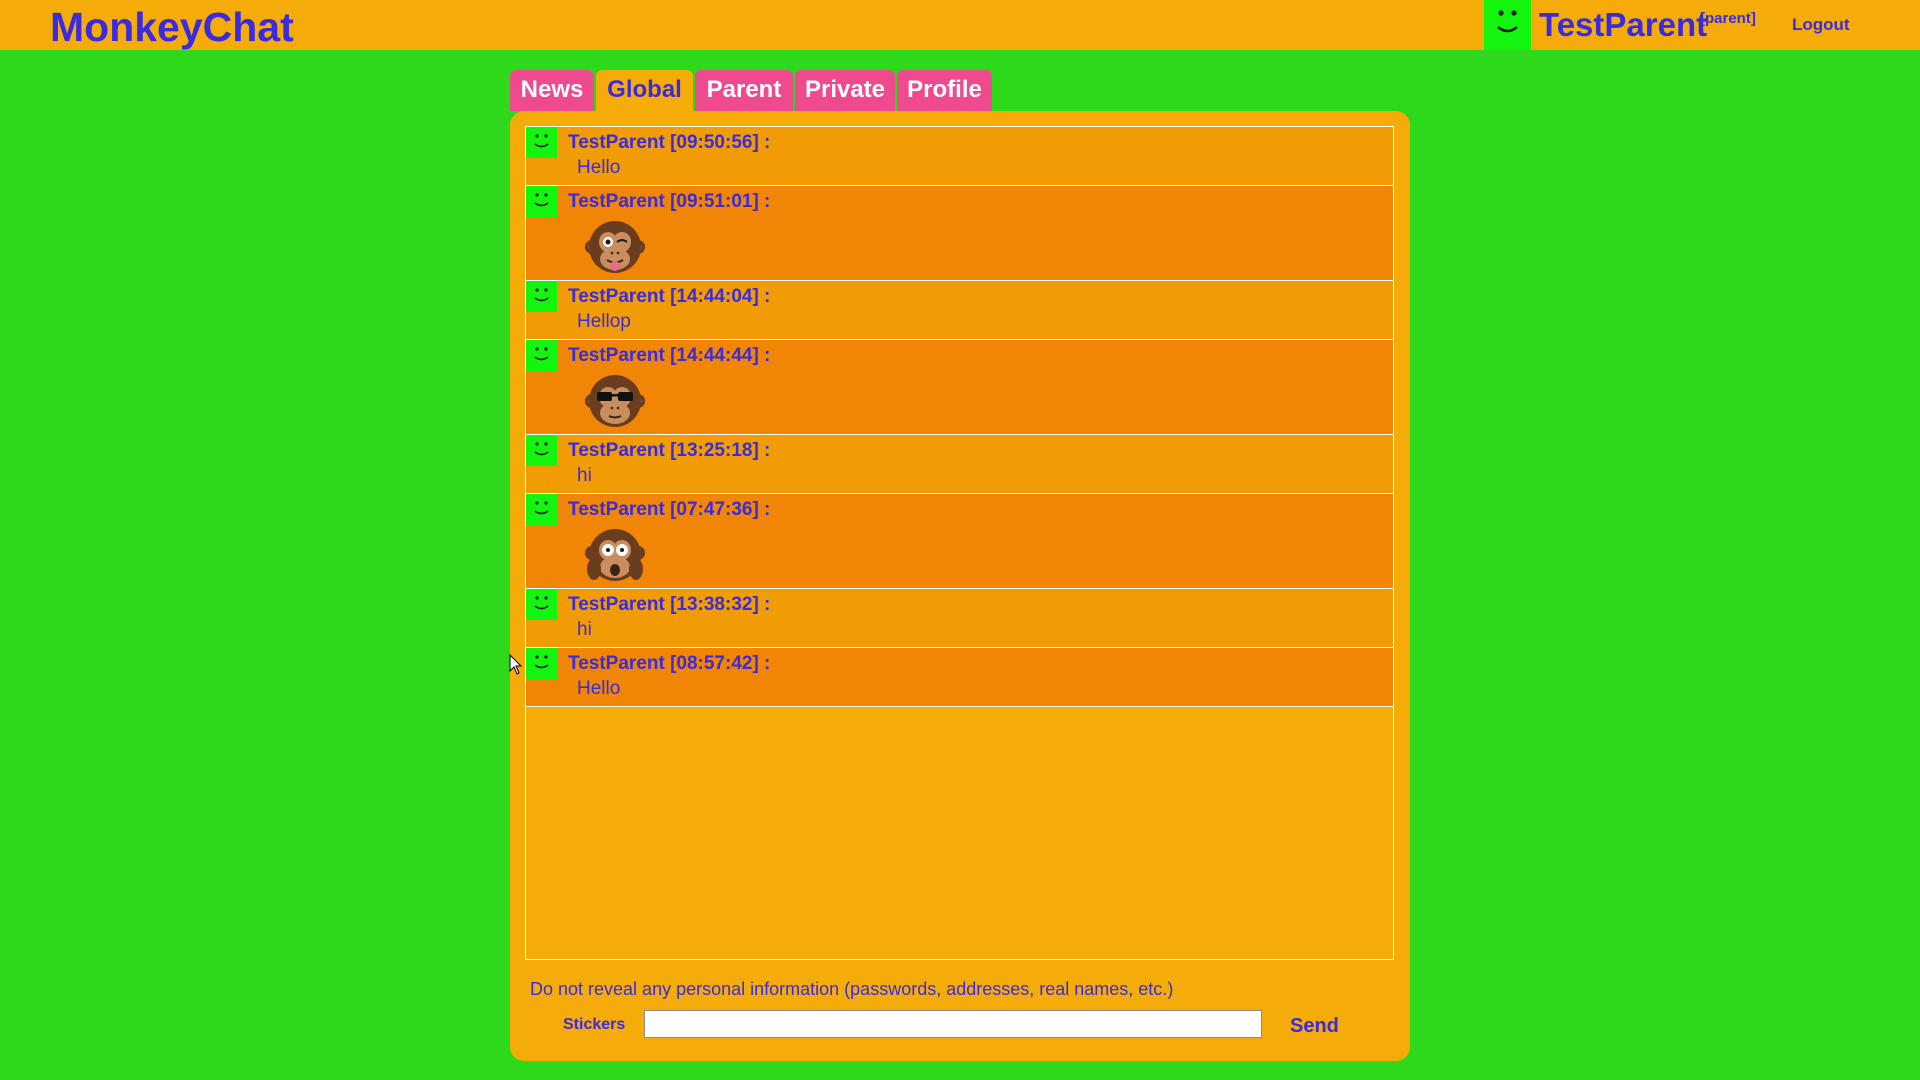  I want to click on message-row: TestParent [09:51:01] :, so click(959, 233).